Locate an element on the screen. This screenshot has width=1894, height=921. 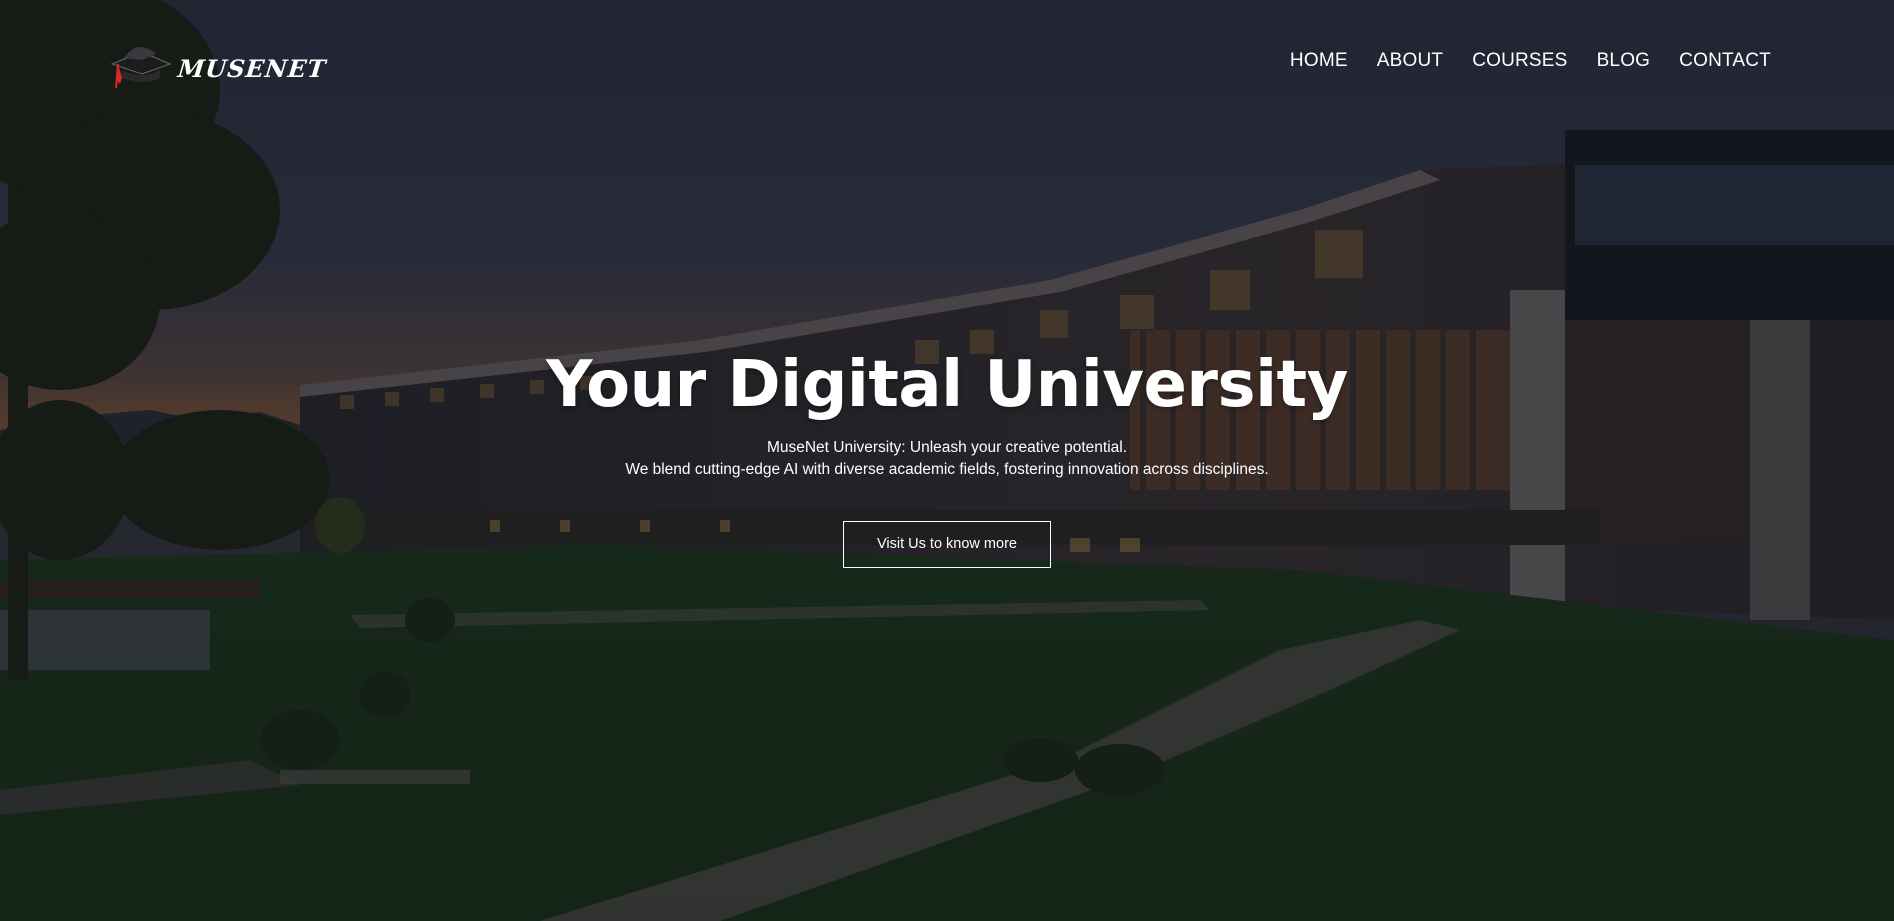
nav-link-courses: COURSES is located at coordinates (1519, 60).